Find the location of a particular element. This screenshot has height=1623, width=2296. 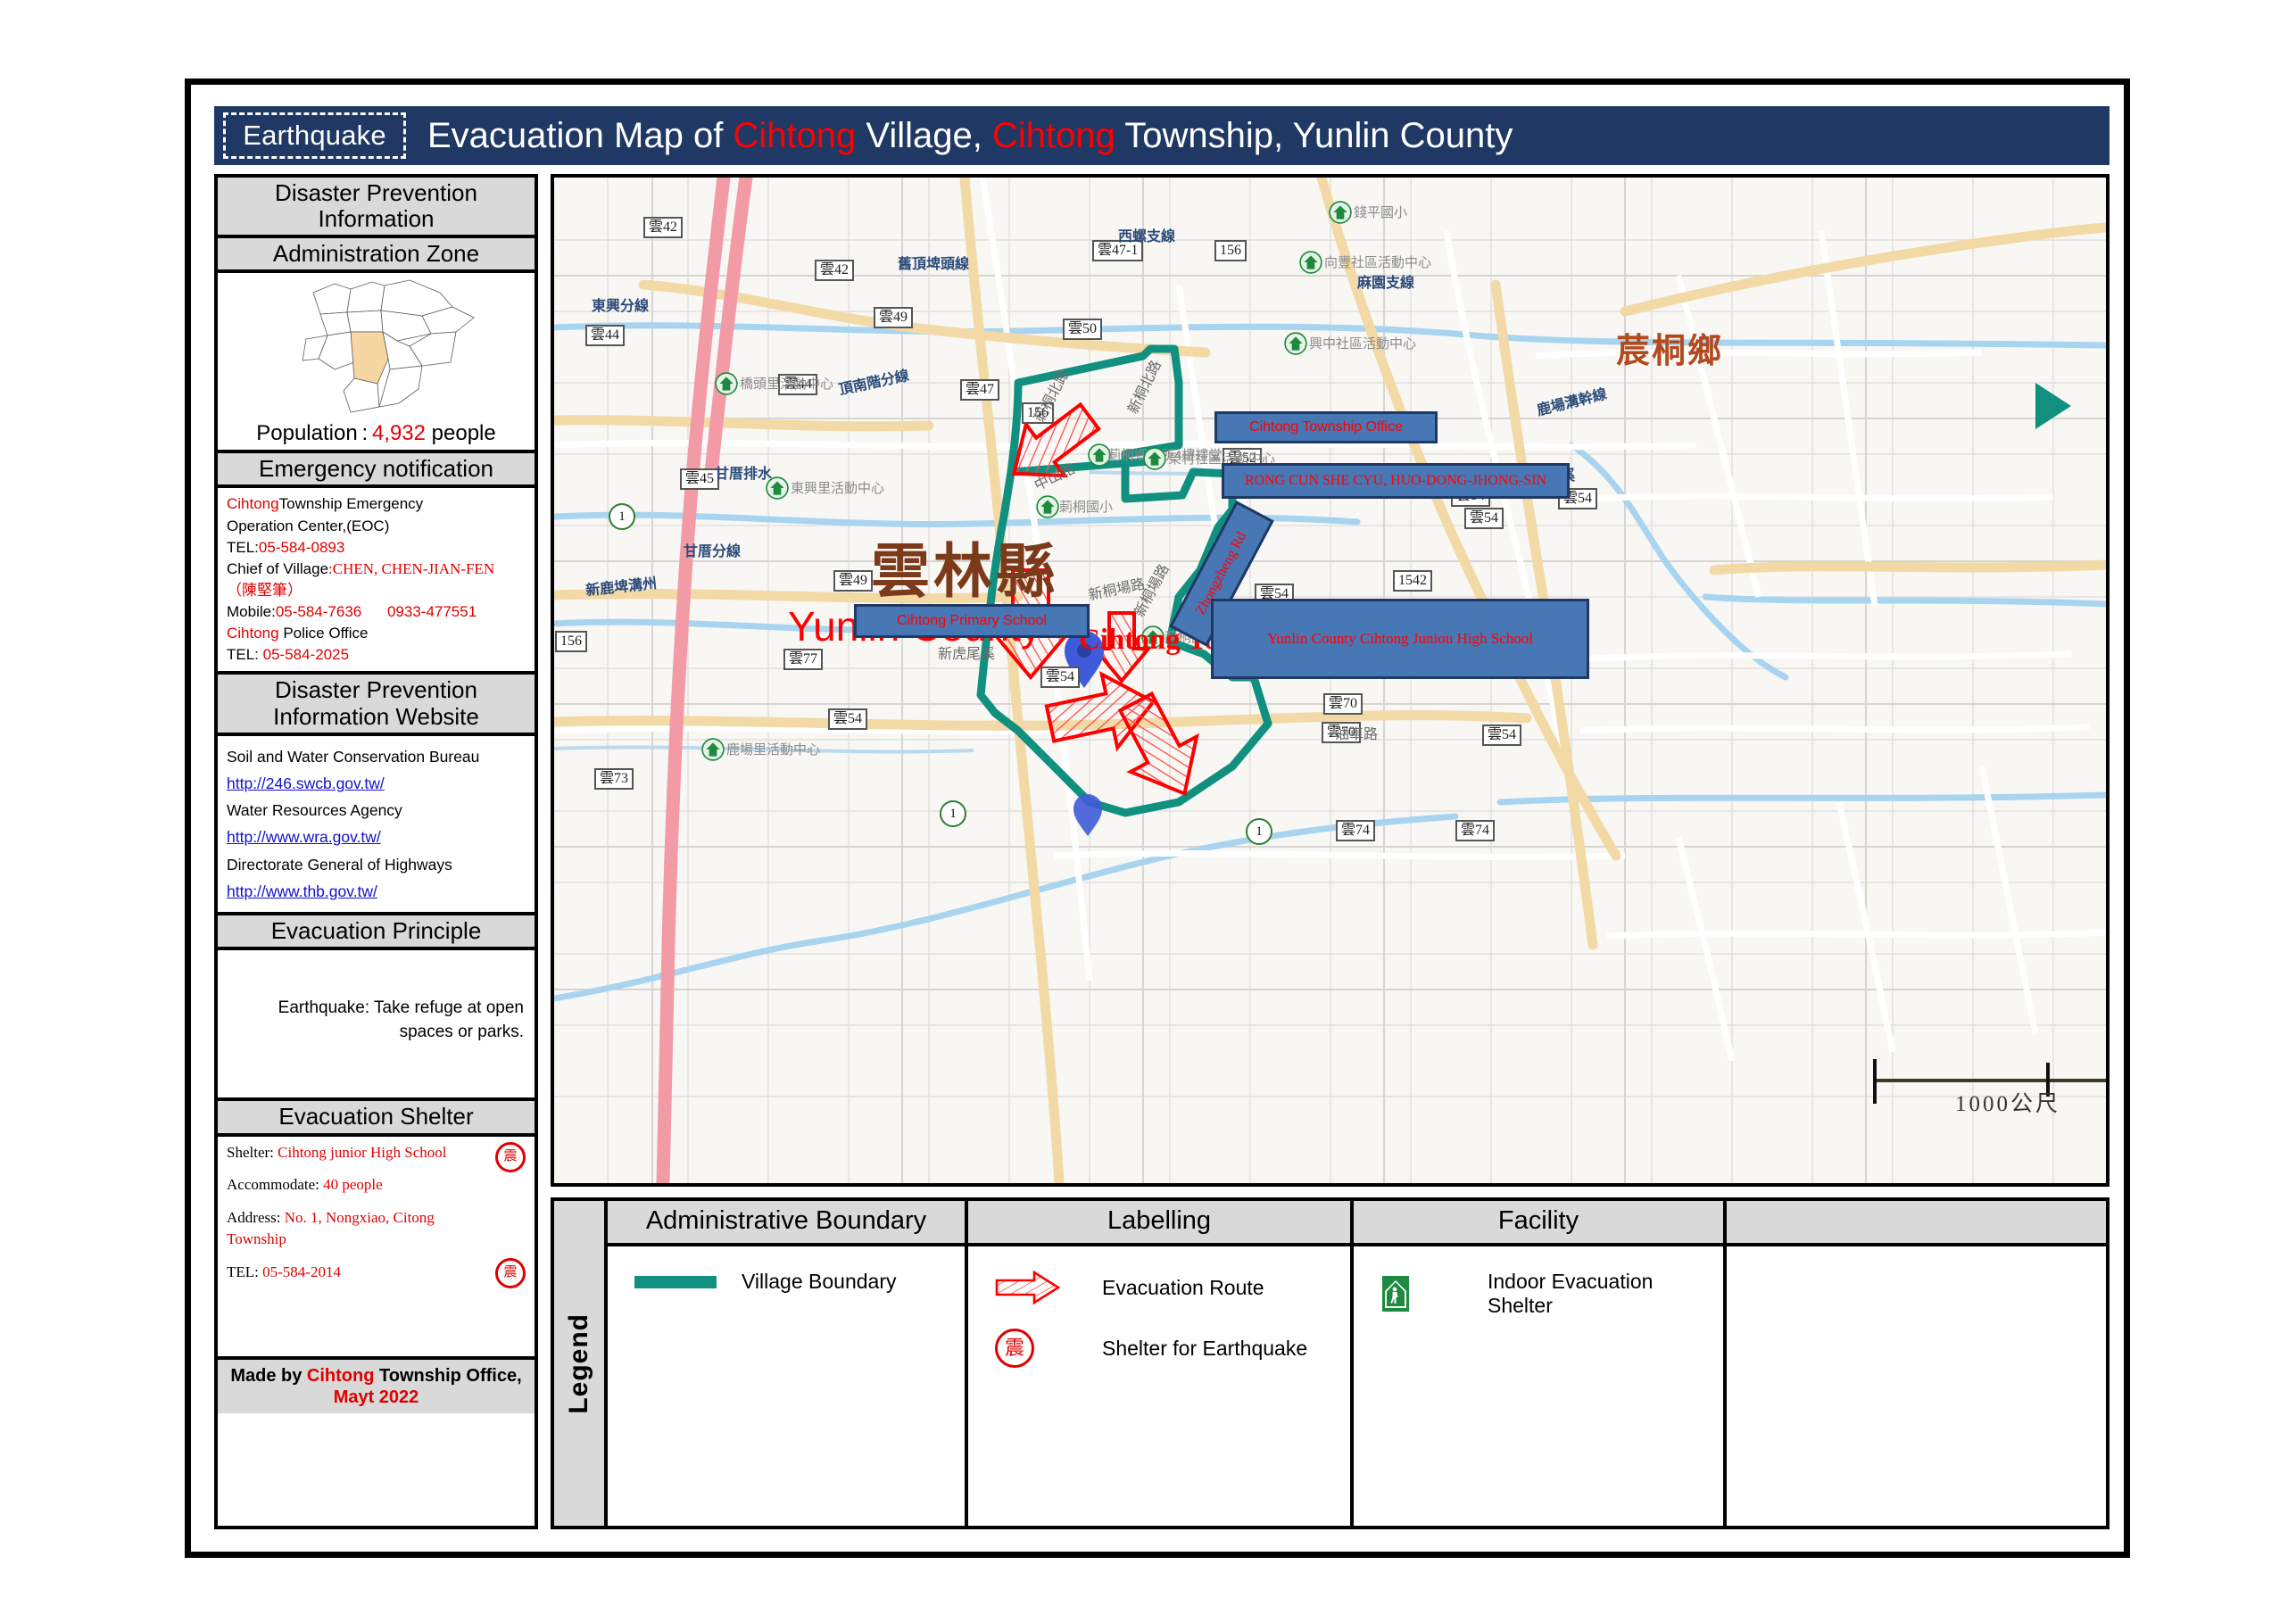

shelter-accommodate-row: Accommodate: 40 people is located at coordinates (376, 1185).